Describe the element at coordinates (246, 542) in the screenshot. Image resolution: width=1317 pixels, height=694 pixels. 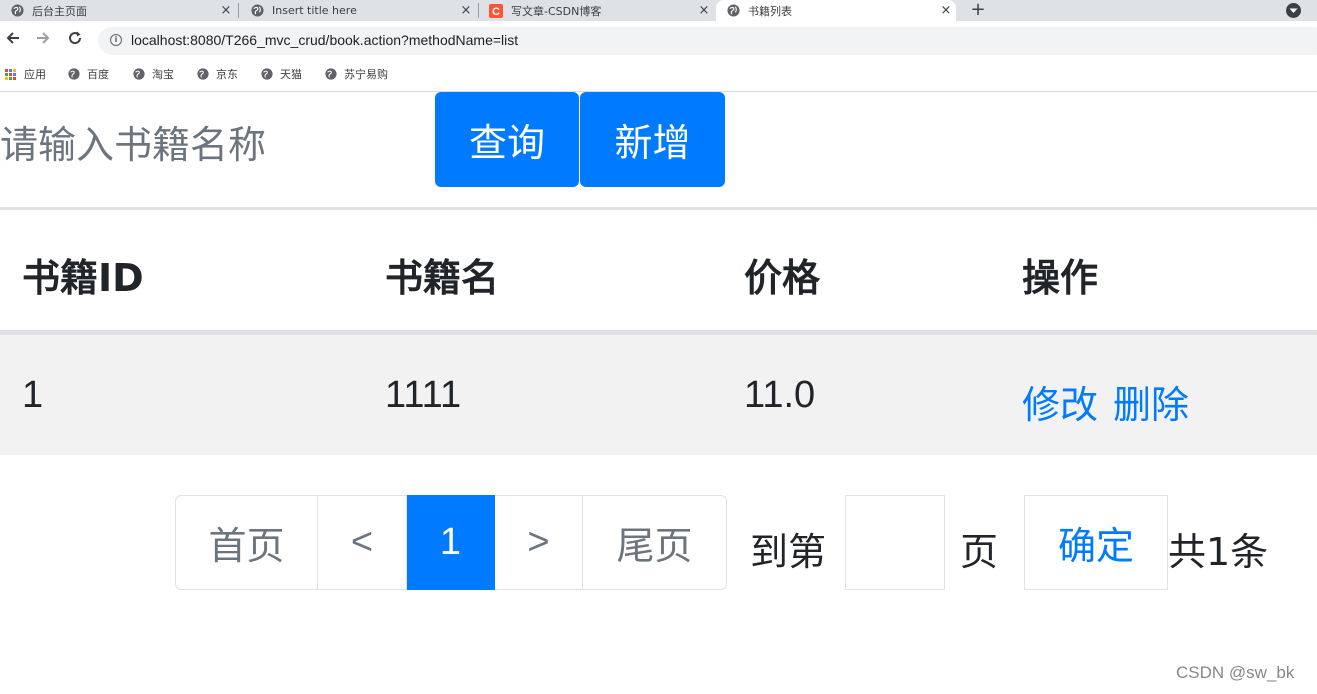
I see `first-page-button: 首页` at that location.